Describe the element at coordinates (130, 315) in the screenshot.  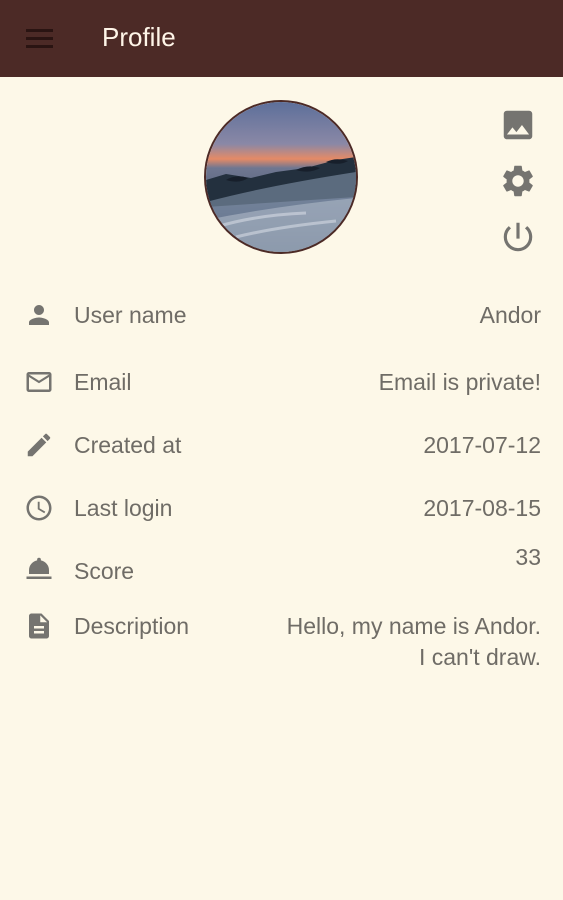
I see `username-label: User name` at that location.